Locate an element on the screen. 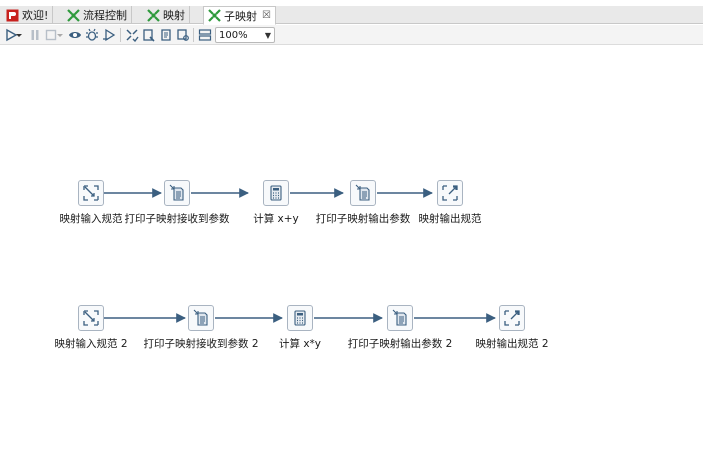 The image size is (703, 475). step-label: 打印子映射接收到参数 2 is located at coordinates (201, 344).